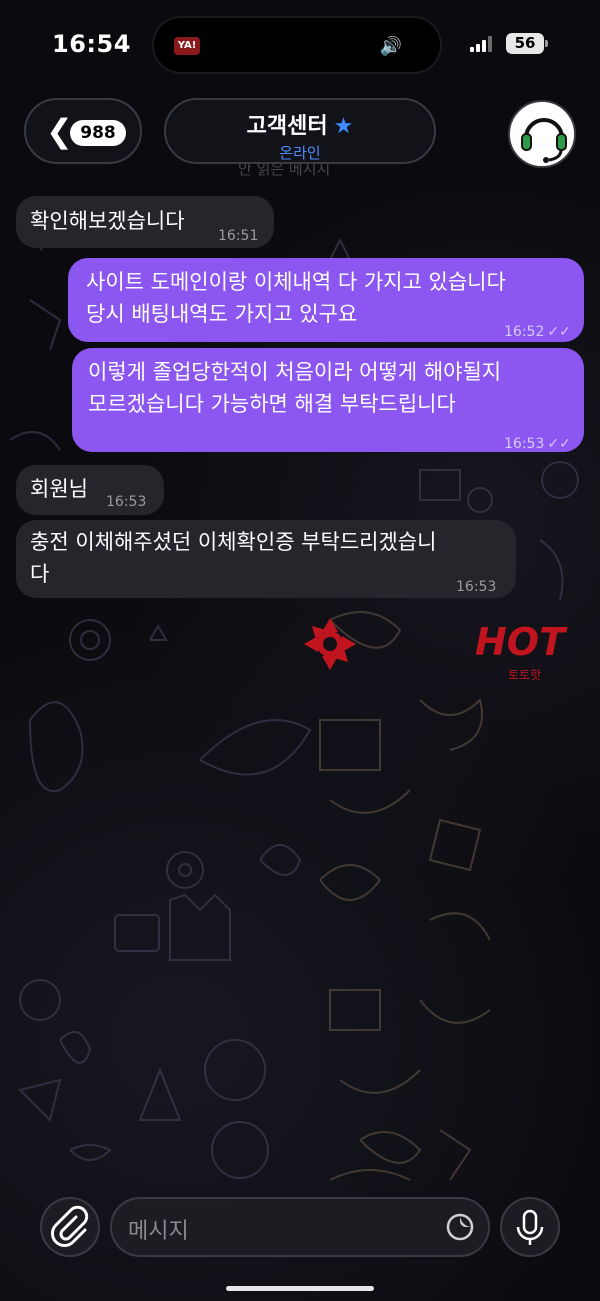 This screenshot has width=600, height=1301. Describe the element at coordinates (233, 542) in the screenshot. I see `message-text: 충전 이체해주셨던 이체확인증 부탁드리겠습니` at that location.